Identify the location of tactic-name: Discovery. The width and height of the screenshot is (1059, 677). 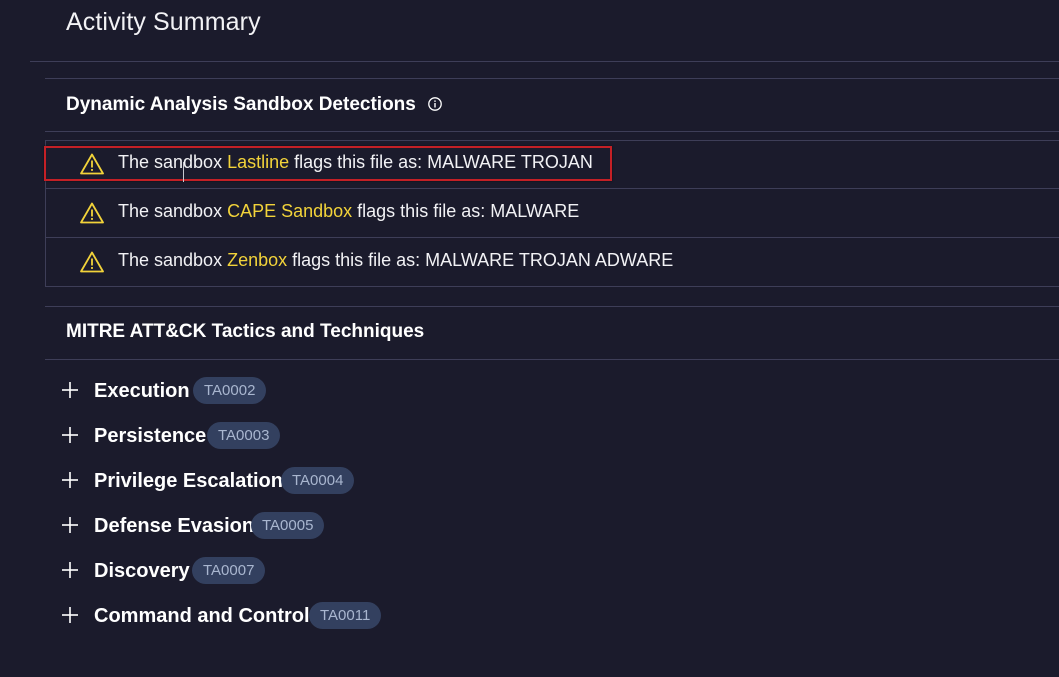
(142, 571).